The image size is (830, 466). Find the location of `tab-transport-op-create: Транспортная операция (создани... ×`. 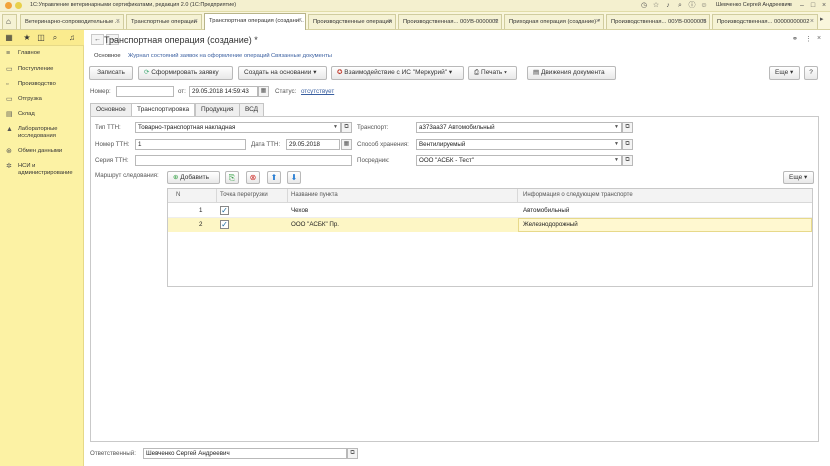

tab-transport-op-create: Транспортная операция (создани... × is located at coordinates (255, 21).